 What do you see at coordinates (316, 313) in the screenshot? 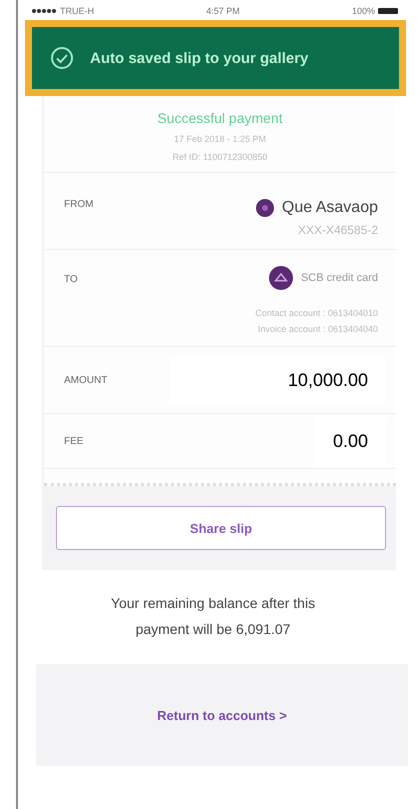
I see `recipient-account: Contact account : 0613404010` at bounding box center [316, 313].